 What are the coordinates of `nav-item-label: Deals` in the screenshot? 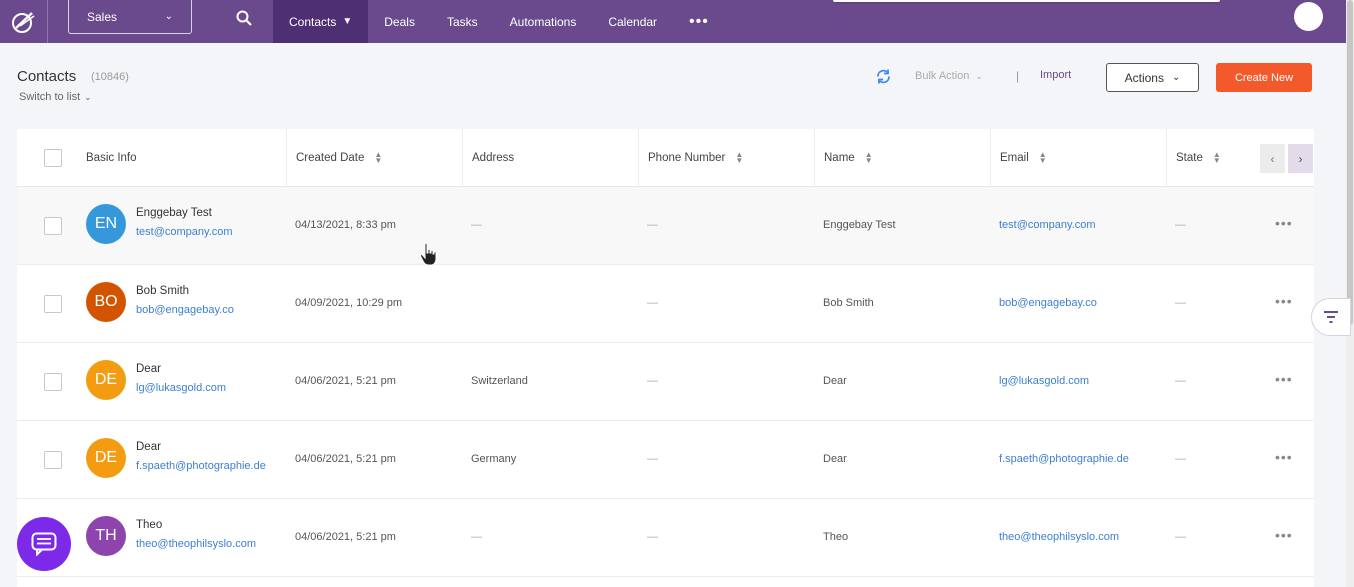 It's located at (399, 21).